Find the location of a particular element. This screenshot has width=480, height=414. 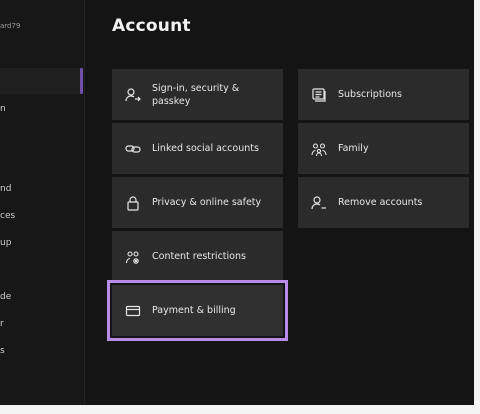

sidebar-divider is located at coordinates (84, 207).